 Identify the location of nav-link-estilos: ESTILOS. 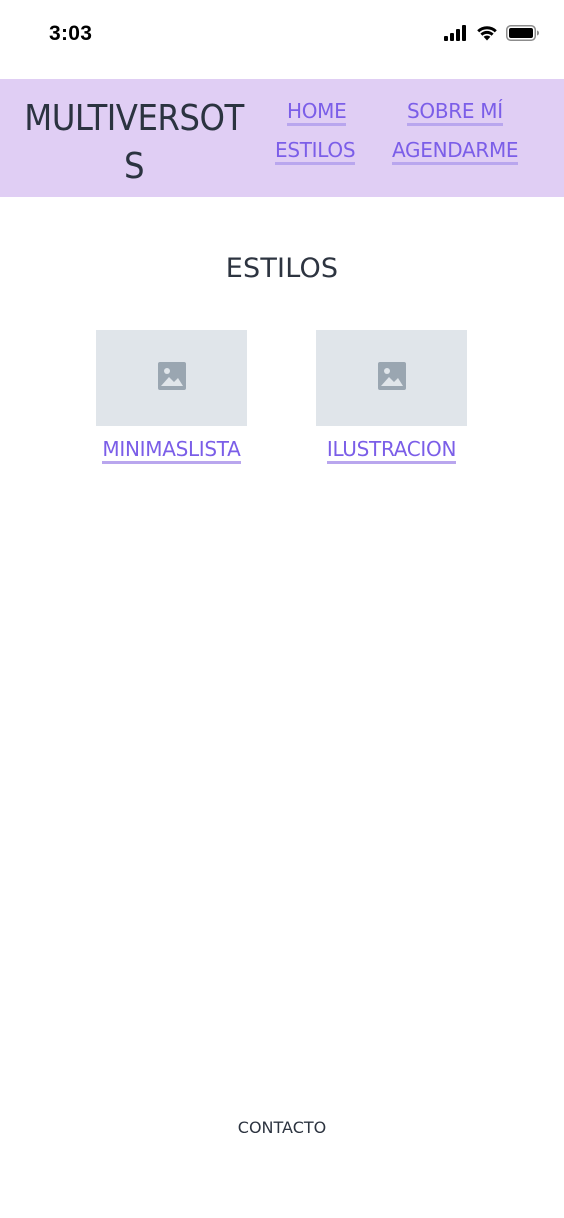
(315, 151).